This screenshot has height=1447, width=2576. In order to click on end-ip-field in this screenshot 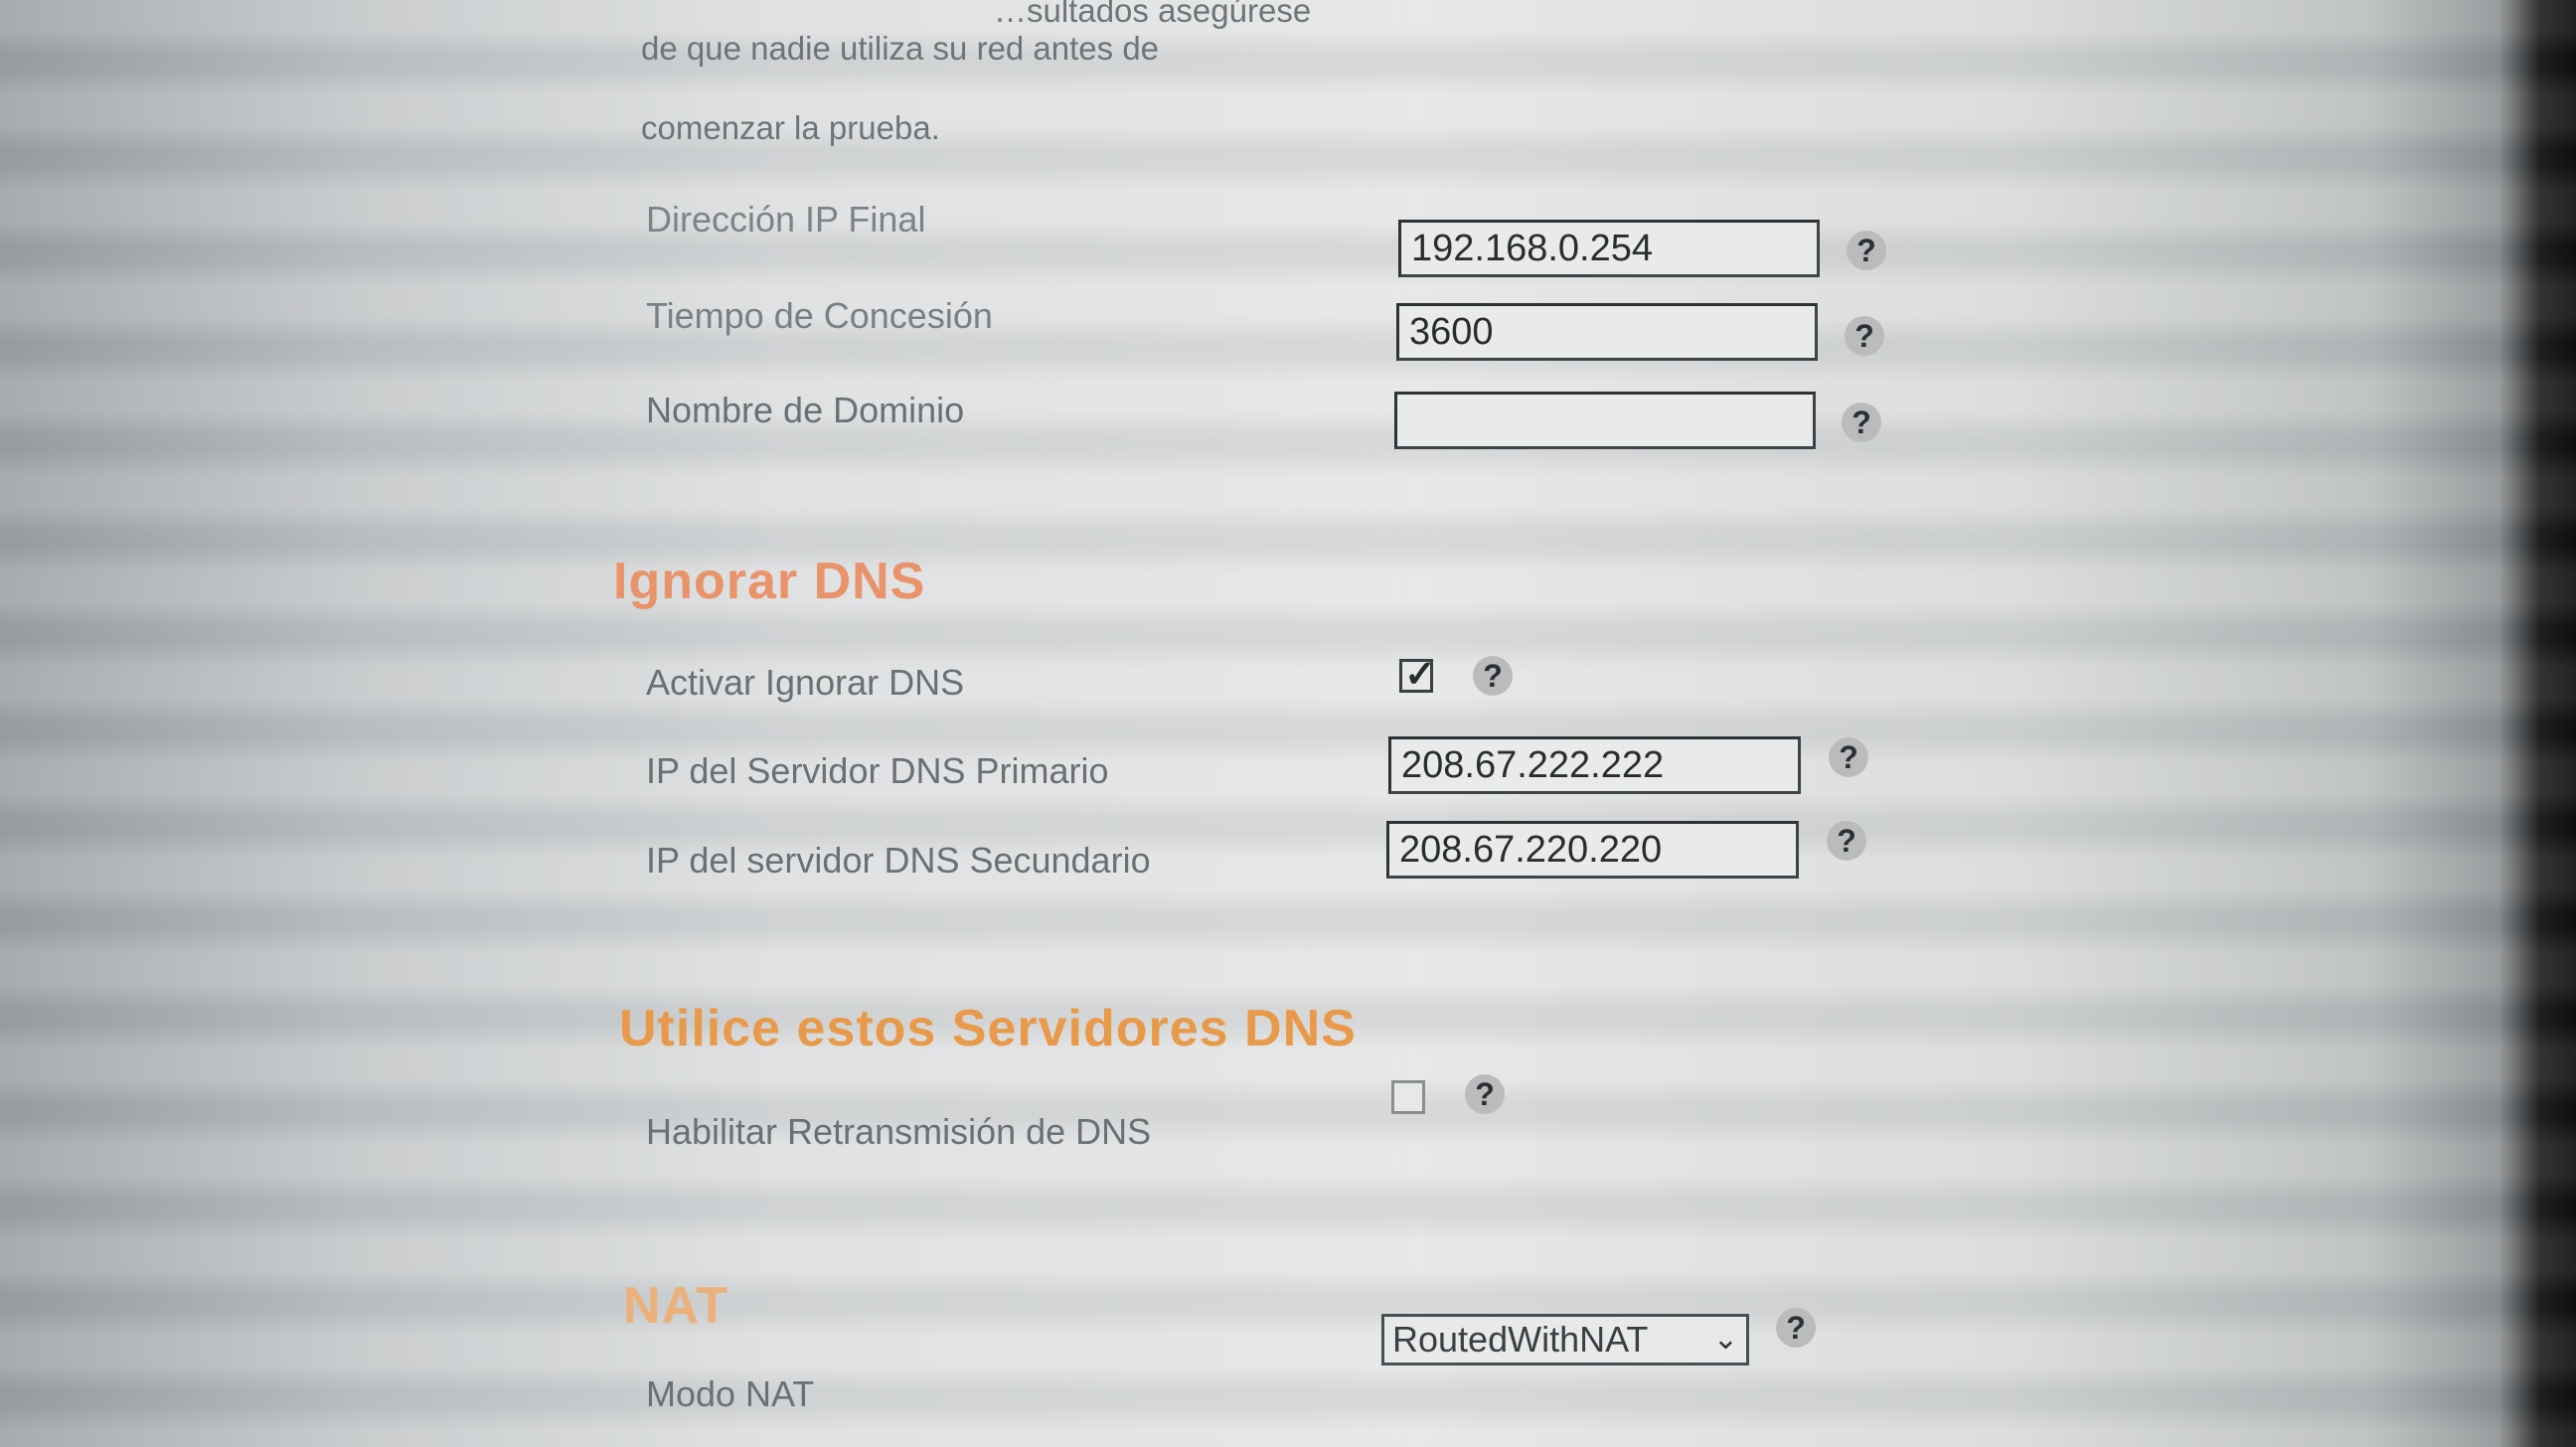, I will do `click(1609, 248)`.